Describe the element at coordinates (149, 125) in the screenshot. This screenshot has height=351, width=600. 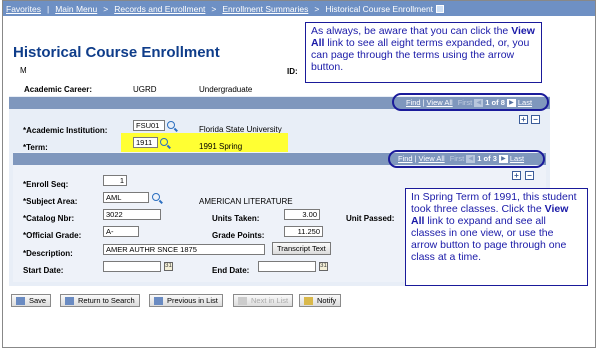
I see `institution-input: FSU01` at that location.